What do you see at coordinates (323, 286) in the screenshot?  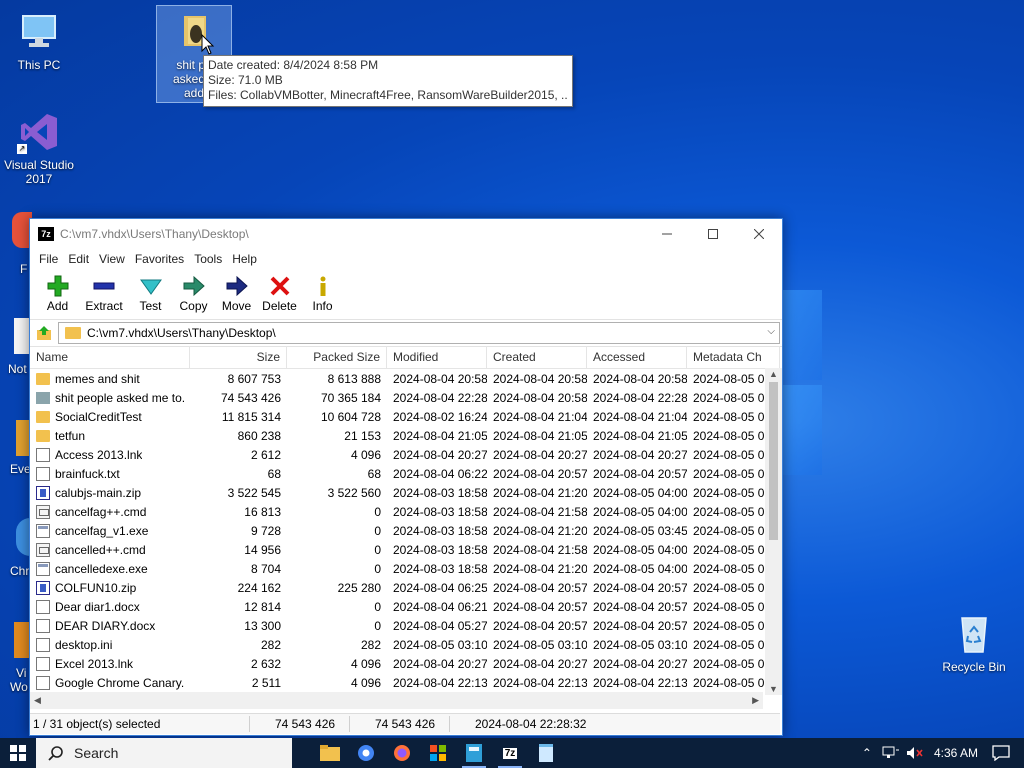 I see `info-icon` at bounding box center [323, 286].